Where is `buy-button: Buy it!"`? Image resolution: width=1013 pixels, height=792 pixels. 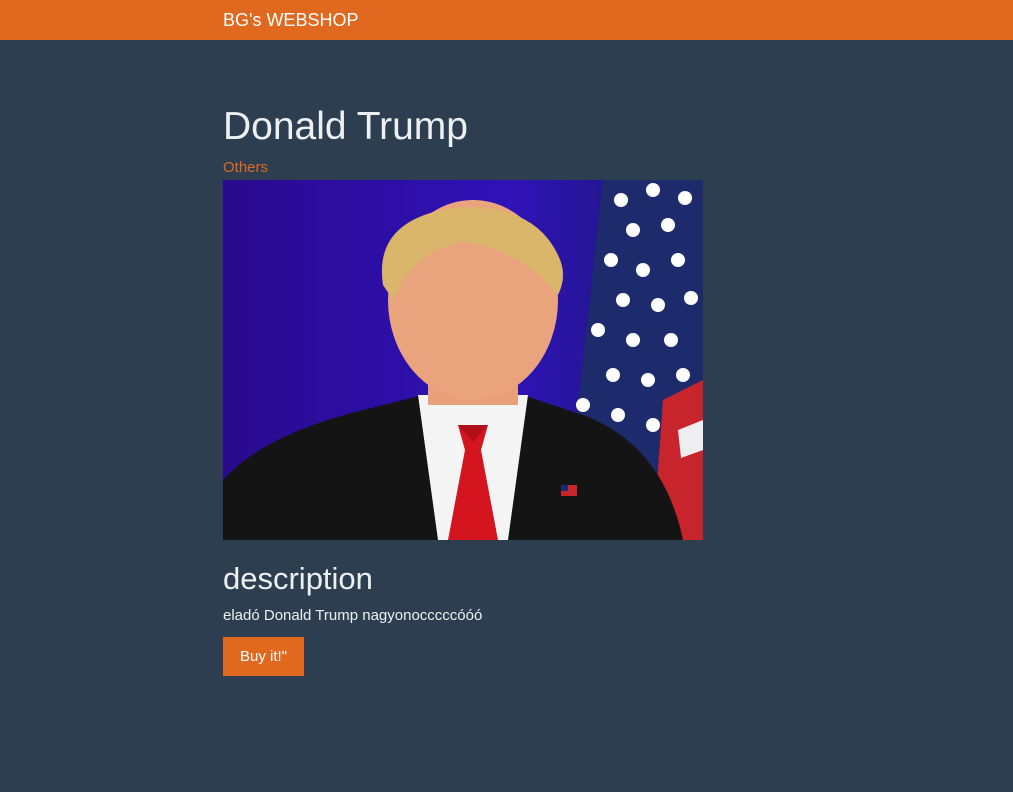
buy-button: Buy it!" is located at coordinates (264, 656).